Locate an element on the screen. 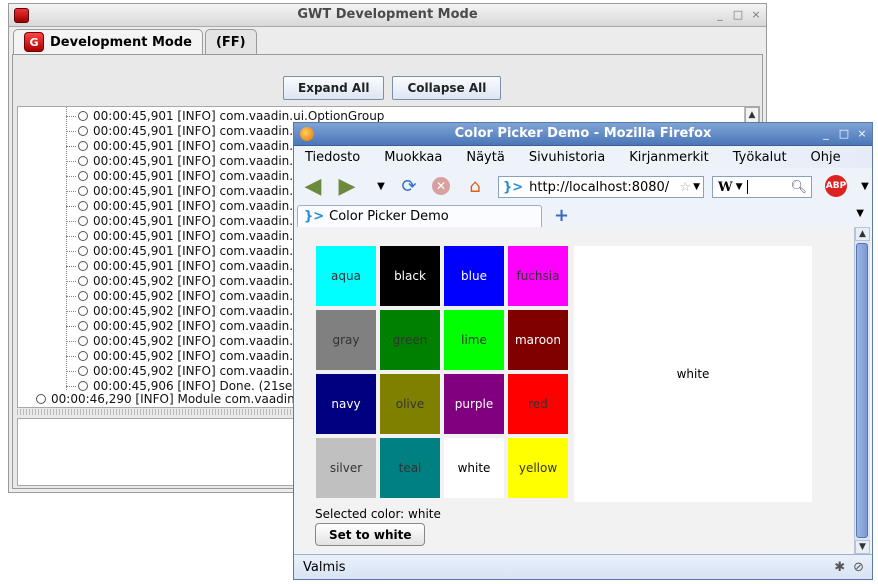  color-swatch-black: black is located at coordinates (410, 276).